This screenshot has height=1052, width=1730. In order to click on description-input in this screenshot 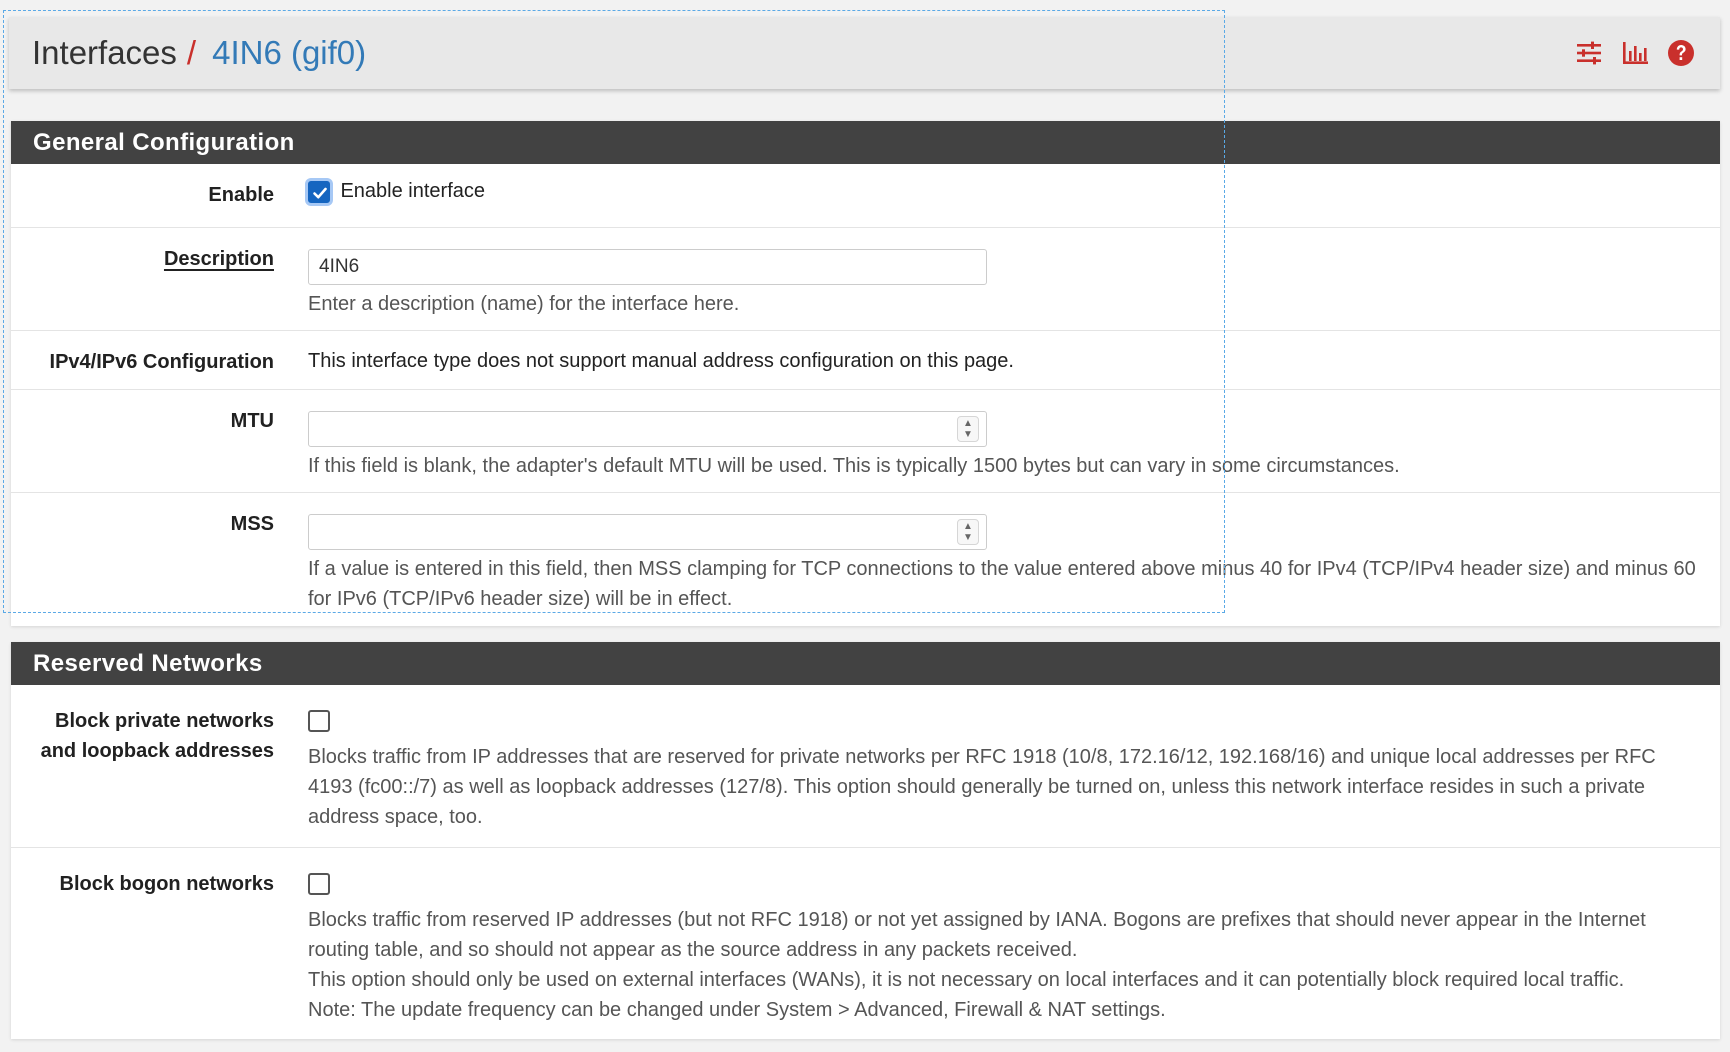, I will do `click(647, 267)`.